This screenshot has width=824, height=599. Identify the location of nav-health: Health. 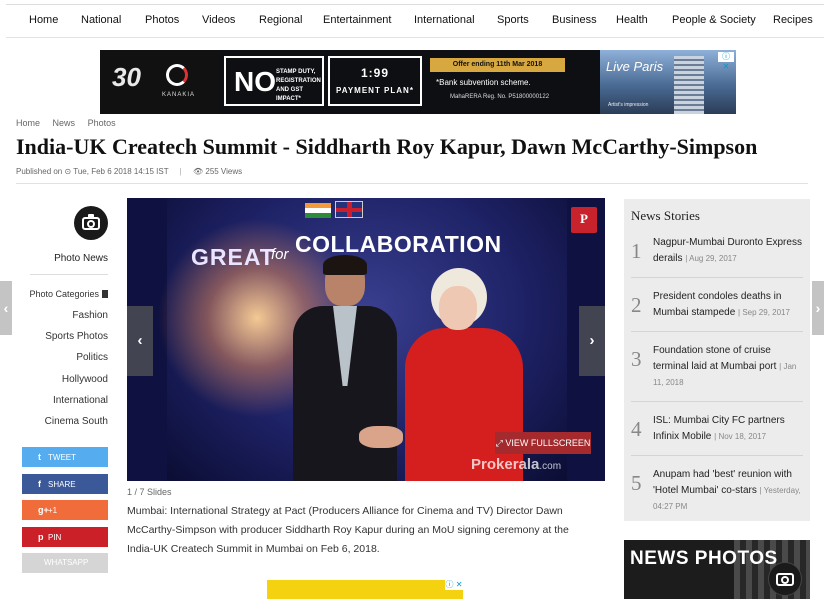
(632, 20).